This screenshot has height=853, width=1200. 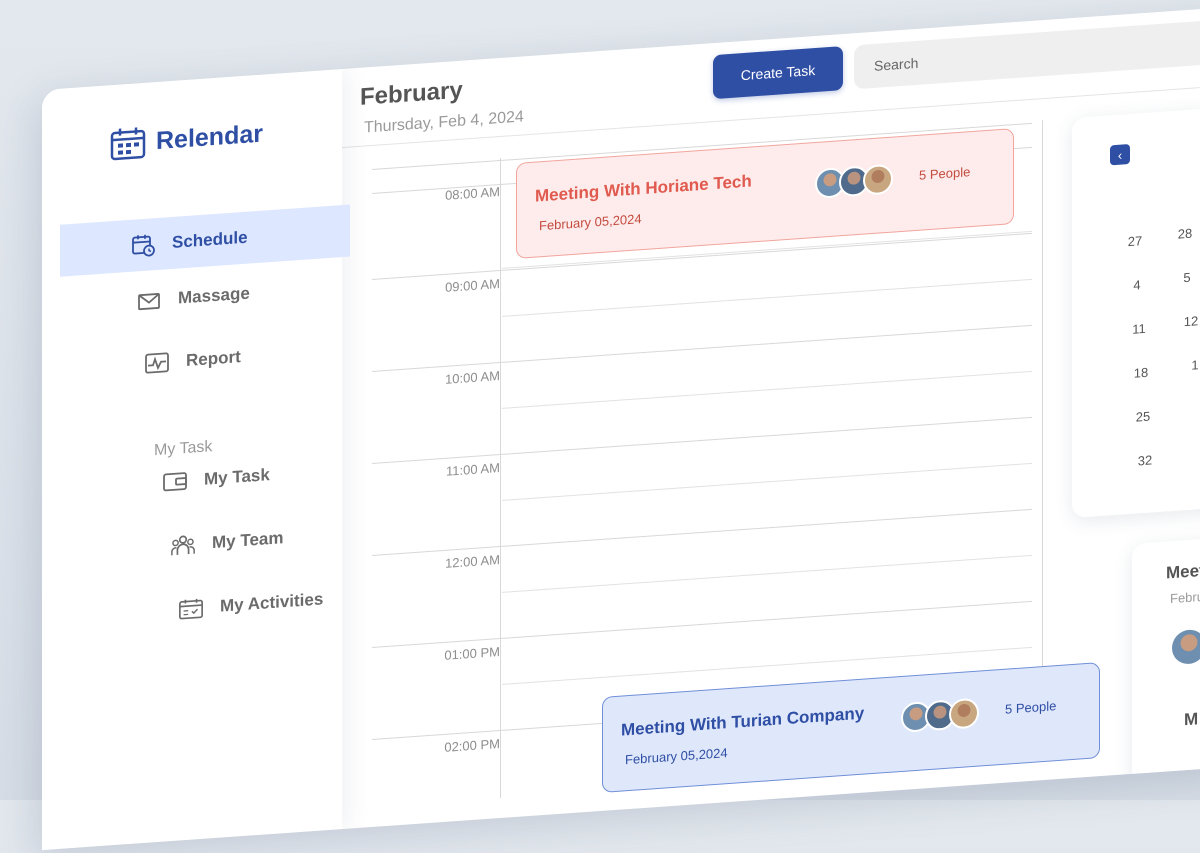 I want to click on sidebar-item-massage: Massage, so click(x=193, y=298).